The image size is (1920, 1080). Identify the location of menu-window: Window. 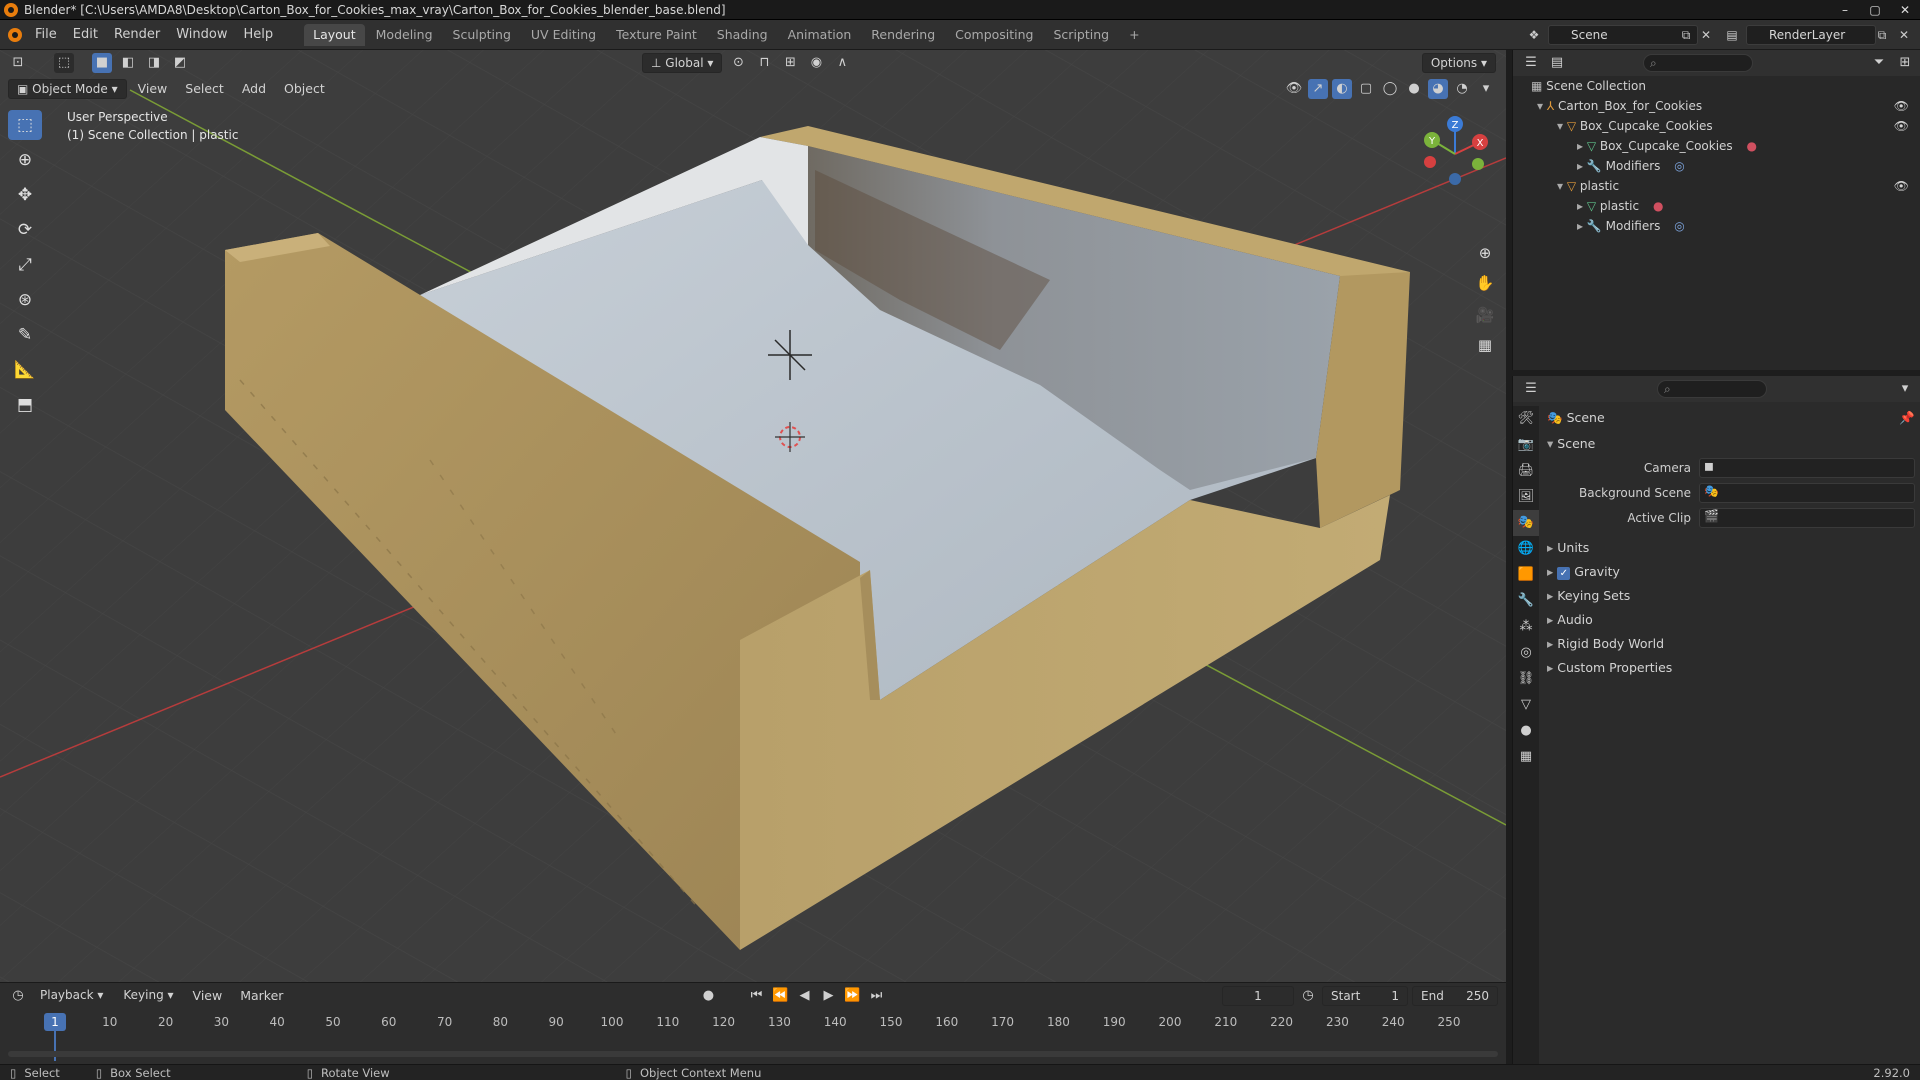
(201, 35).